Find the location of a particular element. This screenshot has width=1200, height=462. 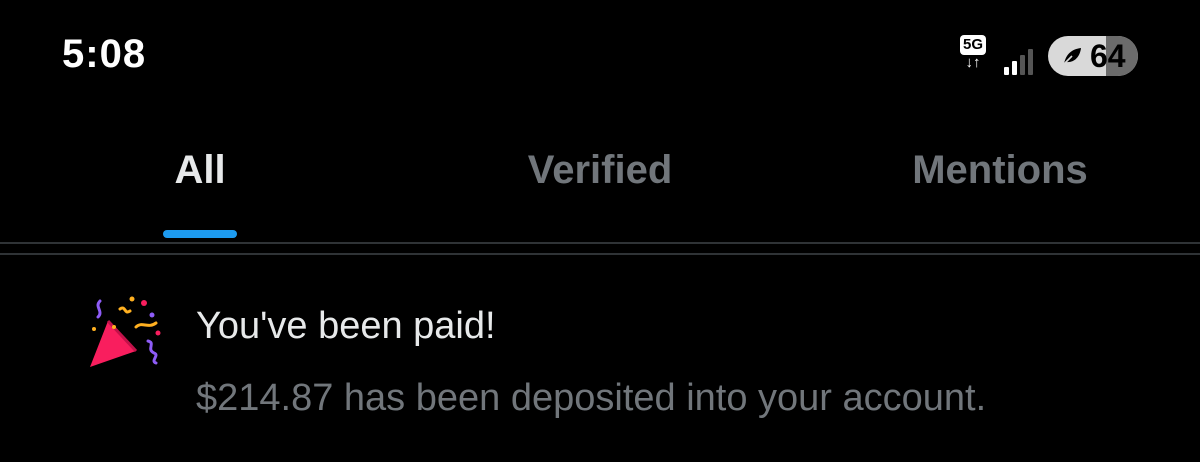

battery-percentage: 64 is located at coordinates (1108, 55).